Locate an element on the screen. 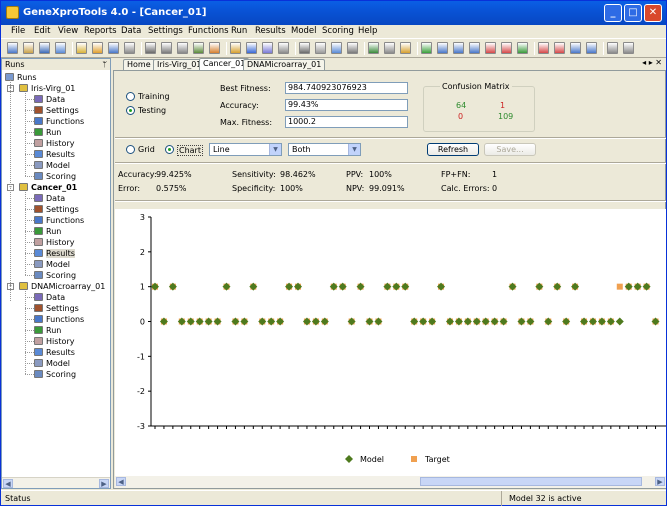  tree-run-iris-virg-01: Iris-Virg_01 is located at coordinates (47, 88).